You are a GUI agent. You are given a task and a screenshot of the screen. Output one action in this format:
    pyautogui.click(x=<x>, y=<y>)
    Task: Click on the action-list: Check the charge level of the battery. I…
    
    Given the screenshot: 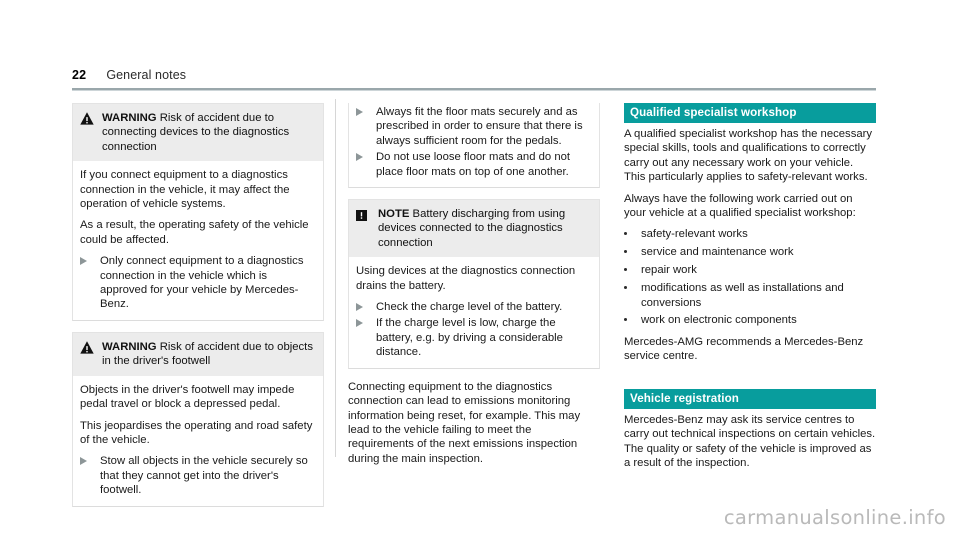 What is the action you would take?
    pyautogui.click(x=473, y=330)
    